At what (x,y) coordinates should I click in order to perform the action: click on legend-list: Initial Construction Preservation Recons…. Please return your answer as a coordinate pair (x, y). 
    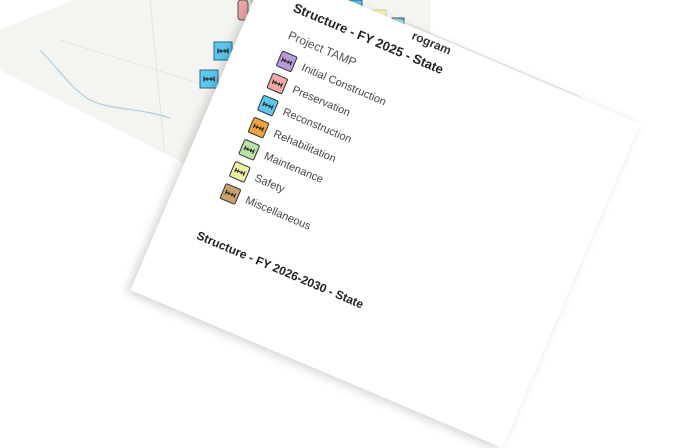
    Looking at the image, I should click on (304, 147).